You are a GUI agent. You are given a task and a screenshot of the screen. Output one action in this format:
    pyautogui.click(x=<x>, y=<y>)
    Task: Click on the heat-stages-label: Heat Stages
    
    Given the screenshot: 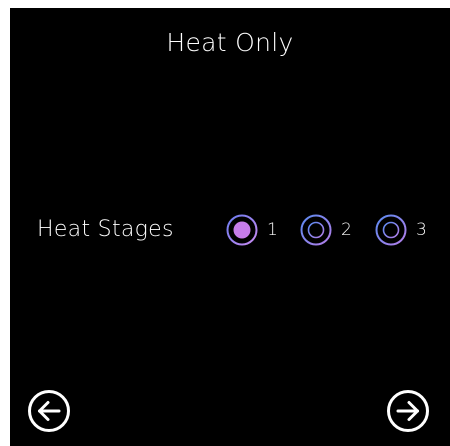 What is the action you would take?
    pyautogui.click(x=105, y=229)
    